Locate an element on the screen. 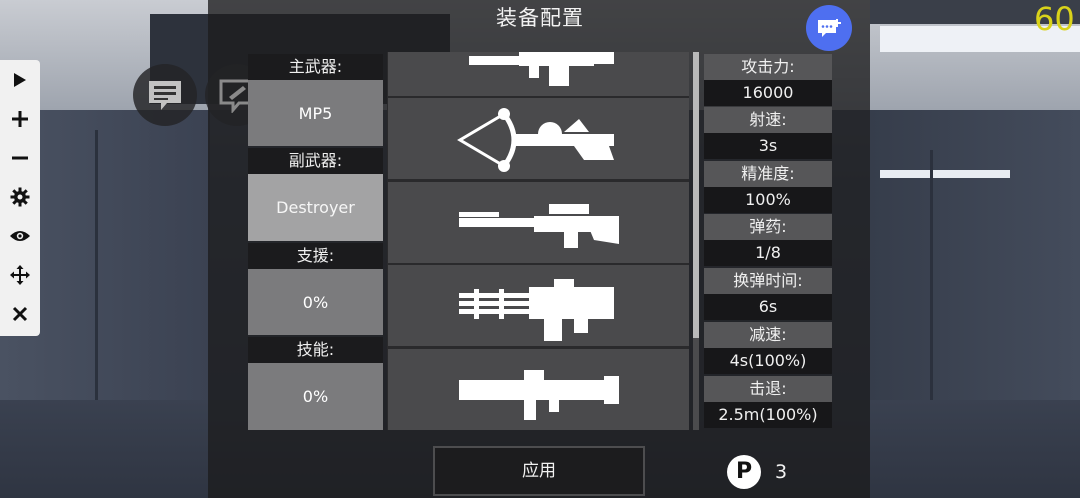 Image resolution: width=1080 pixels, height=498 pixels. sniper-rifle-icon is located at coordinates (538, 225).